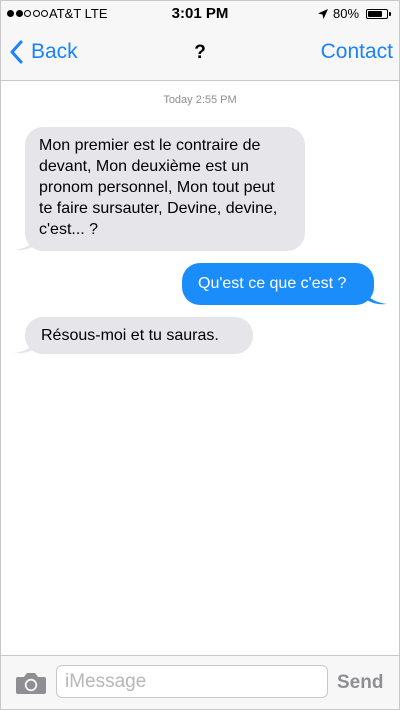 This screenshot has height=710, width=400. I want to click on battery-tip, so click(390, 14).